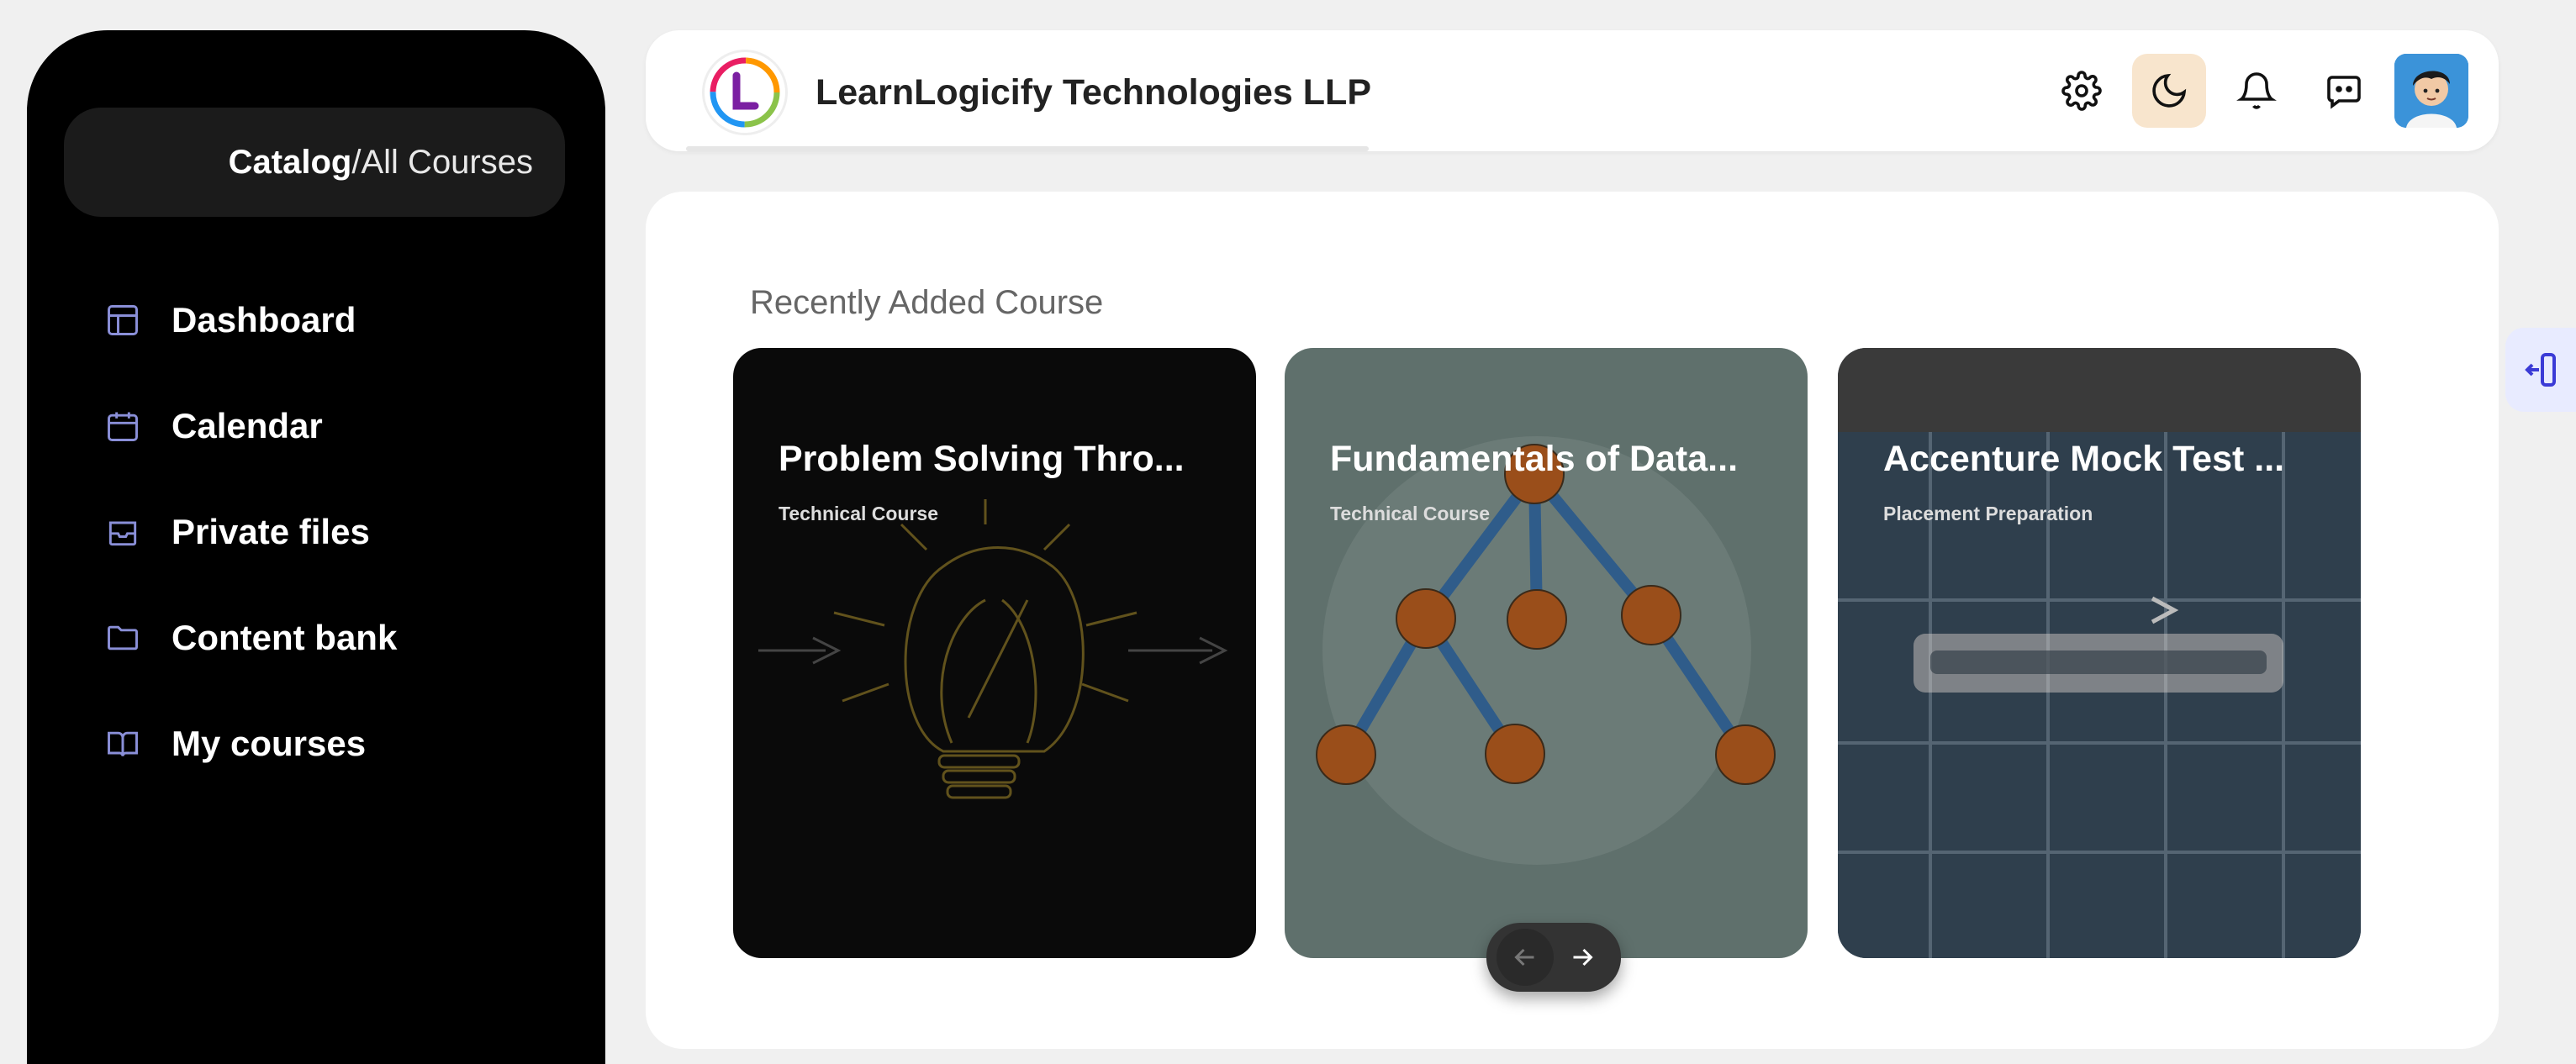  I want to click on gear-icon, so click(2081, 91).